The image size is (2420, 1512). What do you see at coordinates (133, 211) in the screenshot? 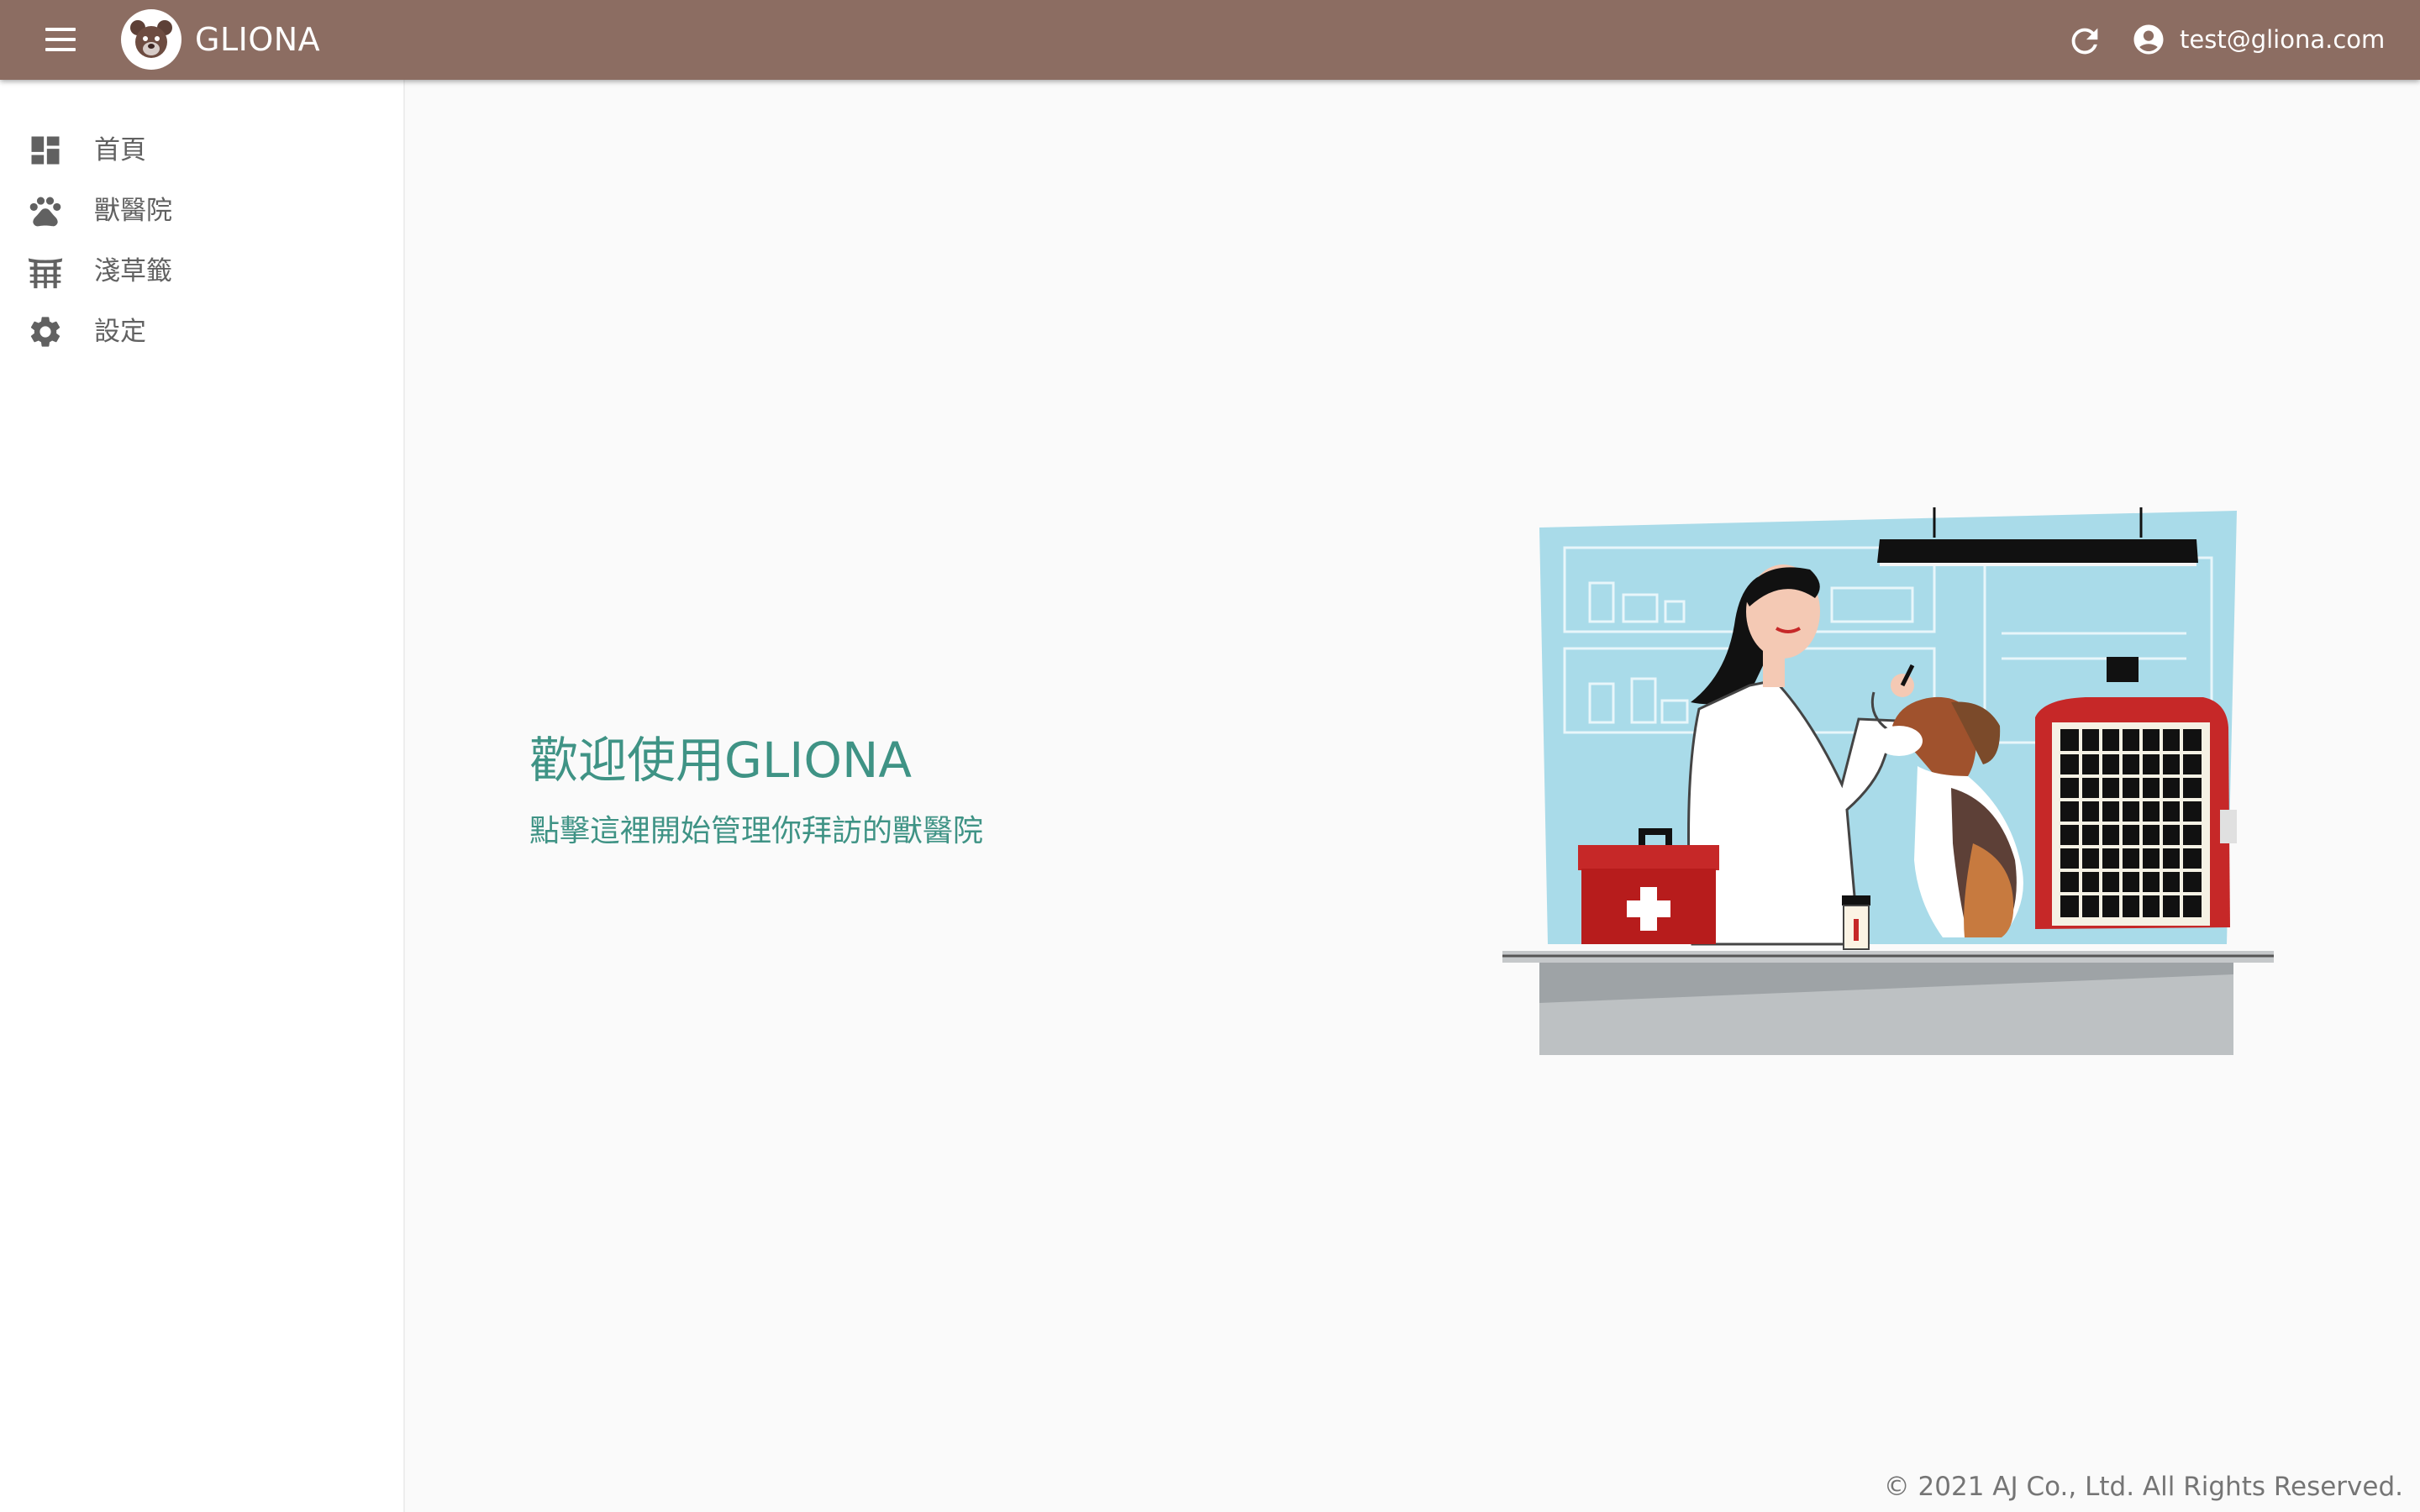
I see `sidebar-item-label: 獸醫院` at bounding box center [133, 211].